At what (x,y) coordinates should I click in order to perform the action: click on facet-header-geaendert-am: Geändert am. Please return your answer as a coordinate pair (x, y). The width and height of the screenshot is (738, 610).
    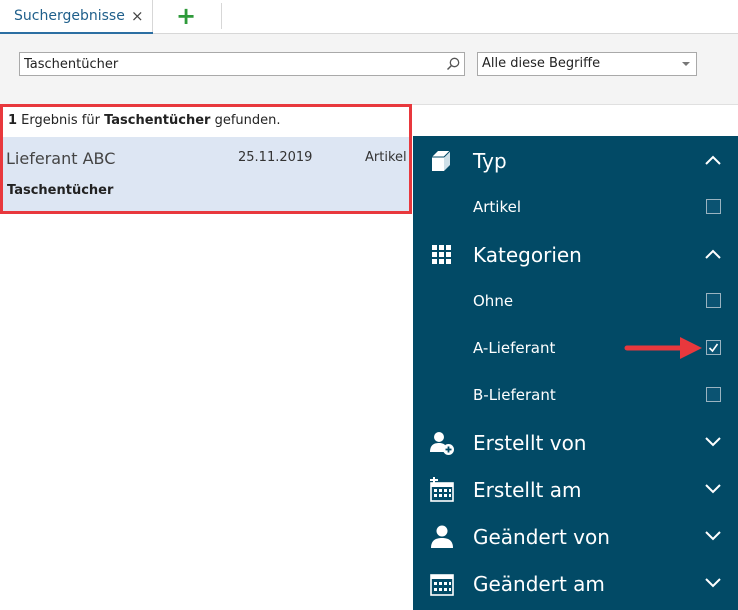
    Looking at the image, I should click on (575, 583).